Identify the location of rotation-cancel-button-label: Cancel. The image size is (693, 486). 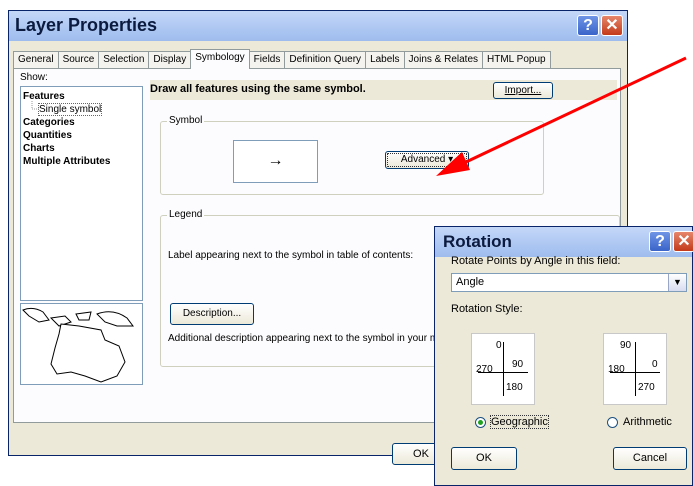
(650, 458).